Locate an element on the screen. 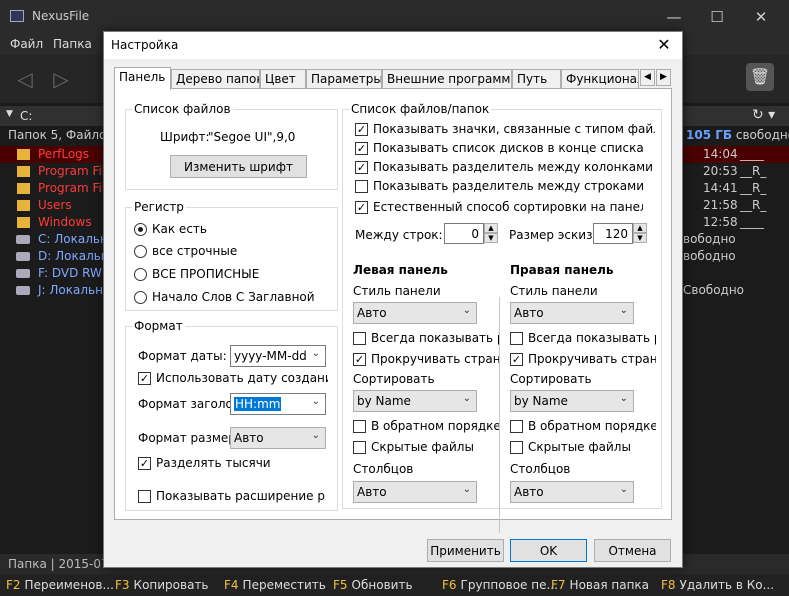 This screenshot has width=789, height=596. file-attr: ____ is located at coordinates (752, 222).